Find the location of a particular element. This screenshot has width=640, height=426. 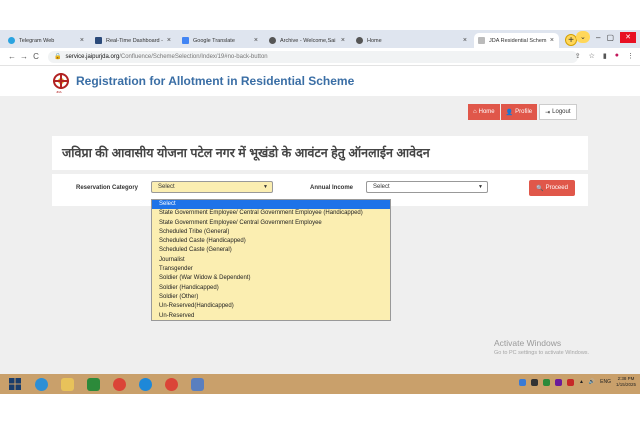

sidebar-icon: ▮ is located at coordinates (605, 56).